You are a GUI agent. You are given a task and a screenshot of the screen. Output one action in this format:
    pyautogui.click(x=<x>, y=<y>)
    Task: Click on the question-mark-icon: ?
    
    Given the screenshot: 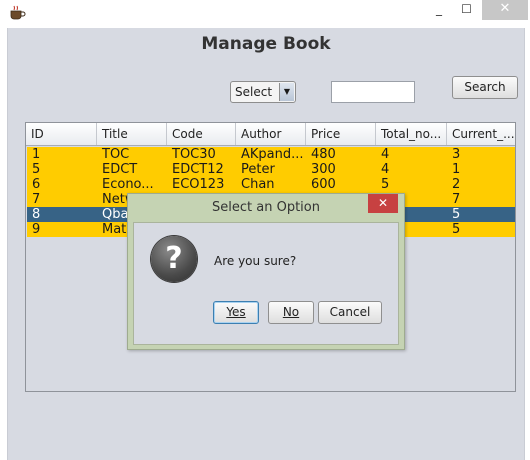 What is the action you would take?
    pyautogui.click(x=174, y=259)
    